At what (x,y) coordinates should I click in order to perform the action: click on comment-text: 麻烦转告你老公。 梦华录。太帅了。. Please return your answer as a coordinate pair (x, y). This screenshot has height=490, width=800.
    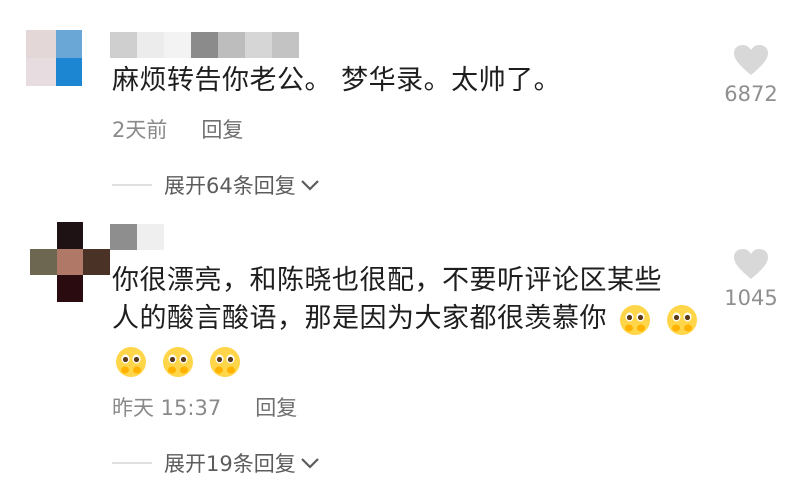
    Looking at the image, I should click on (337, 80).